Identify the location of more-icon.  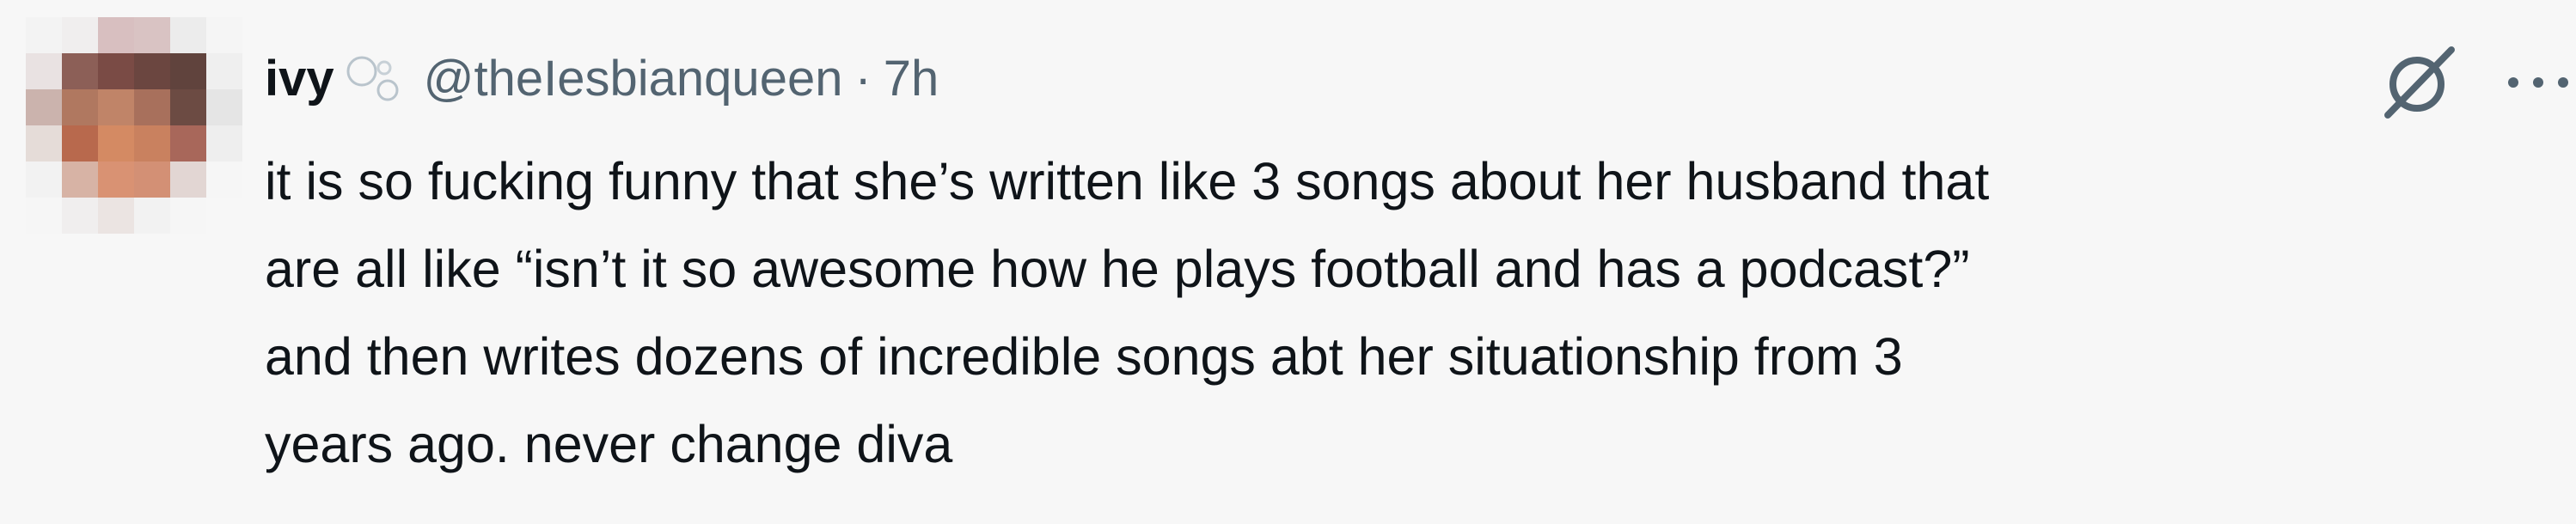
(2538, 82).